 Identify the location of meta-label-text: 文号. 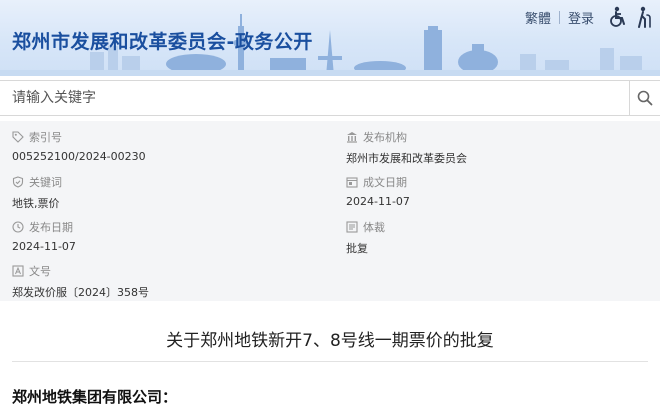
(40, 271).